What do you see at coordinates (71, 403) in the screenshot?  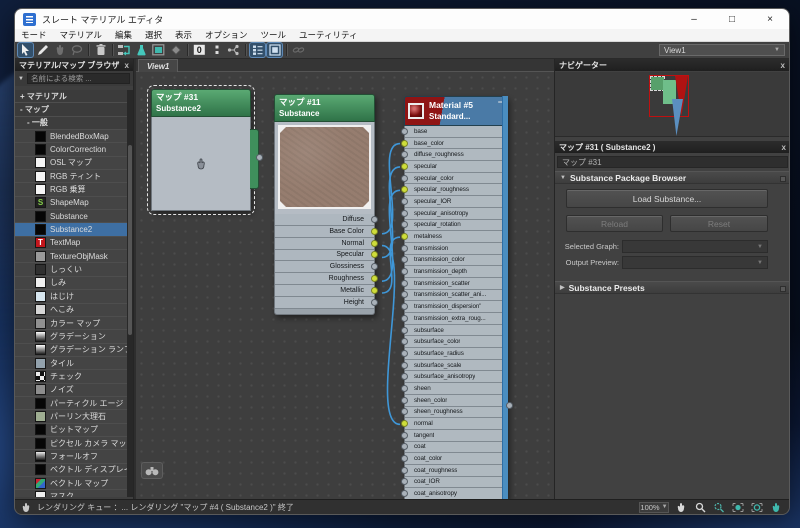 I see `list-item: パーティクル エージ` at bounding box center [71, 403].